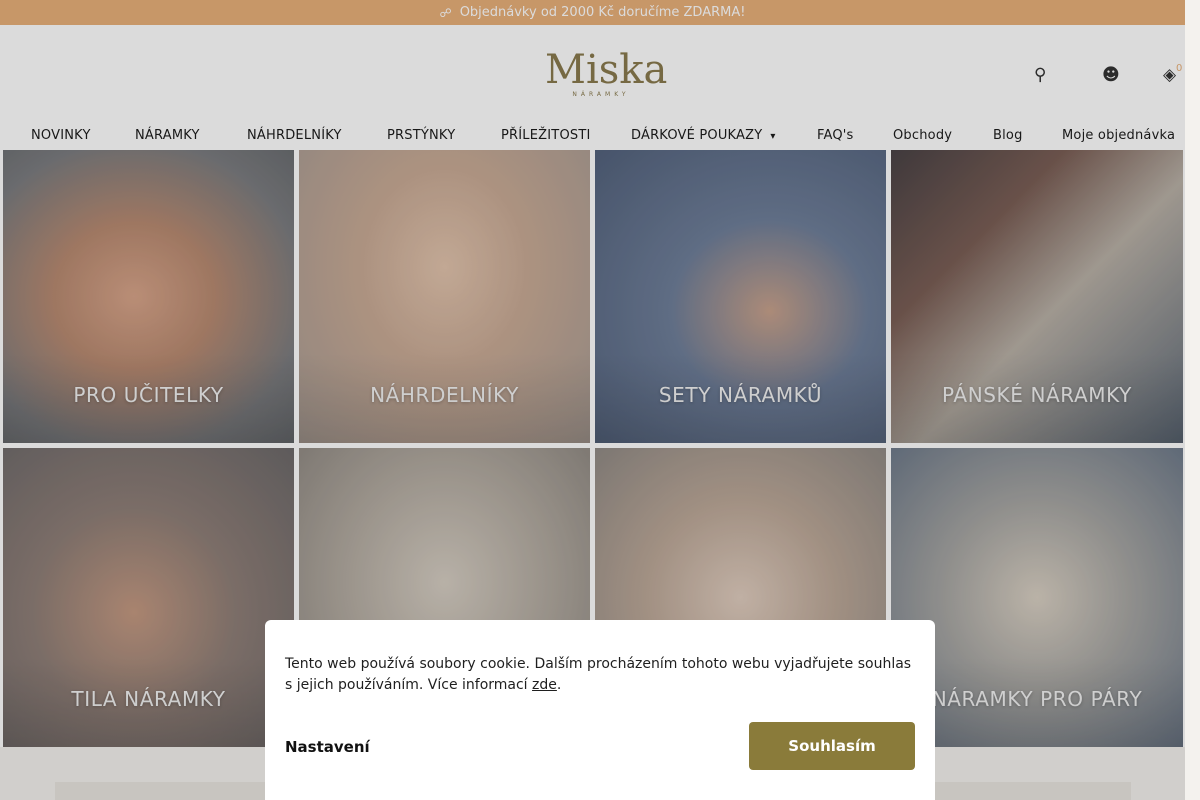 The image size is (1200, 800). Describe the element at coordinates (327, 747) in the screenshot. I see `cookie-settings-button: Nastavení` at that location.